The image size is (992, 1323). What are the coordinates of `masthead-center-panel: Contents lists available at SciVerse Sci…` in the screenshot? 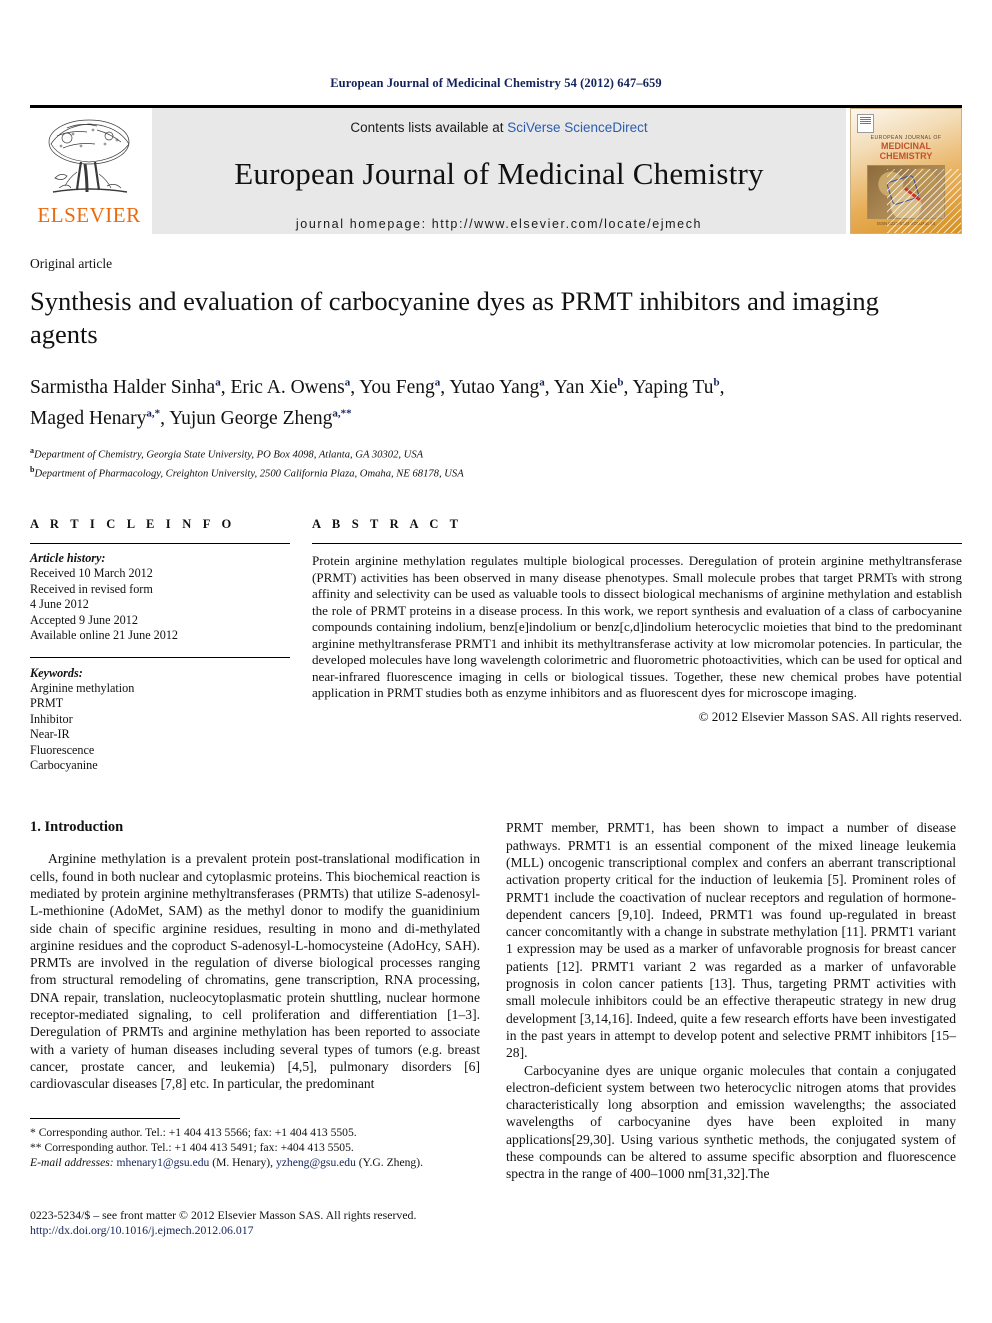 It's located at (499, 171).